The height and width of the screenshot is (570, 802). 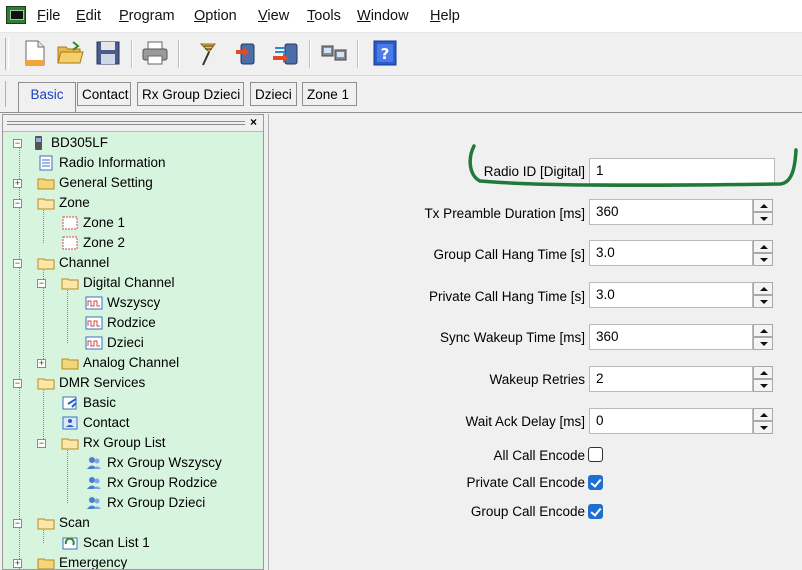 I want to click on sync-wakeup-time-spinner, so click(x=763, y=337).